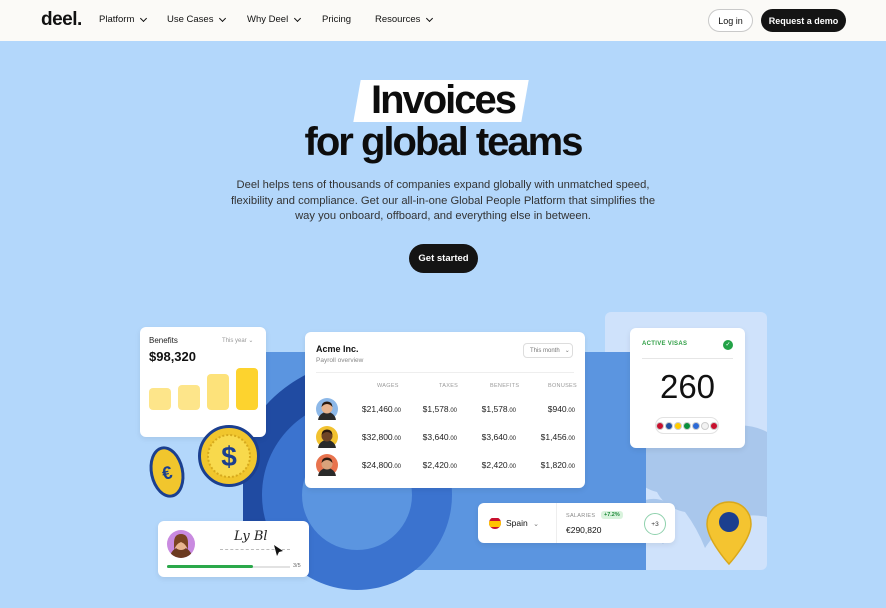 The image size is (886, 608). What do you see at coordinates (443, 100) in the screenshot?
I see `hero-title-highlight: Invoices` at bounding box center [443, 100].